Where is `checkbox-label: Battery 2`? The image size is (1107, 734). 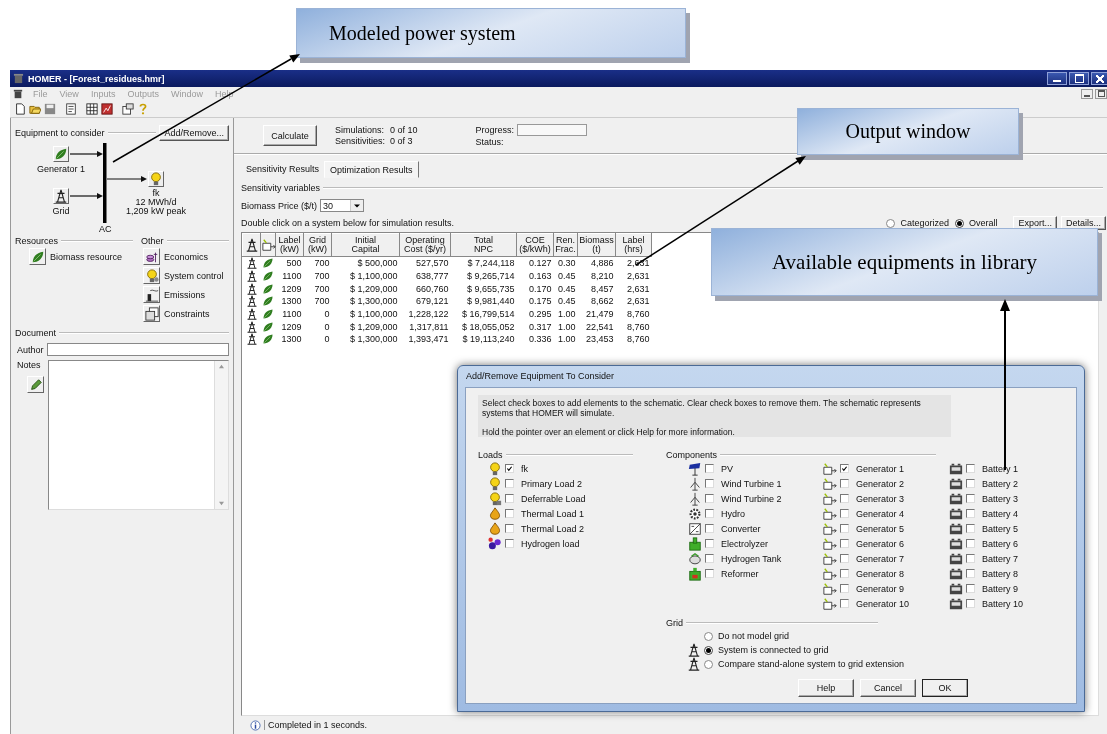
checkbox-label: Battery 2 is located at coordinates (1000, 483).